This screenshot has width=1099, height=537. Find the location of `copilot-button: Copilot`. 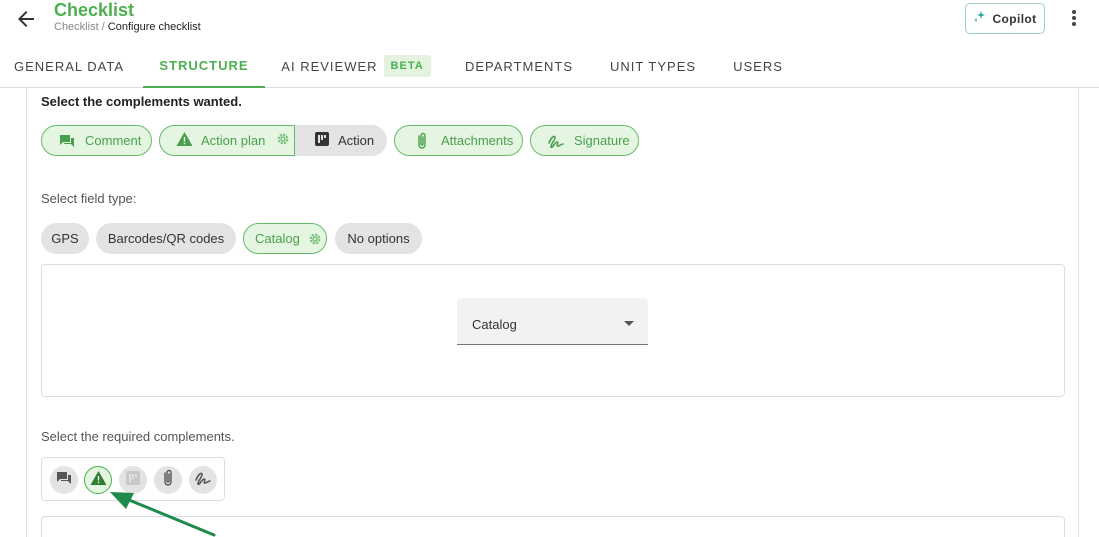

copilot-button: Copilot is located at coordinates (1005, 18).